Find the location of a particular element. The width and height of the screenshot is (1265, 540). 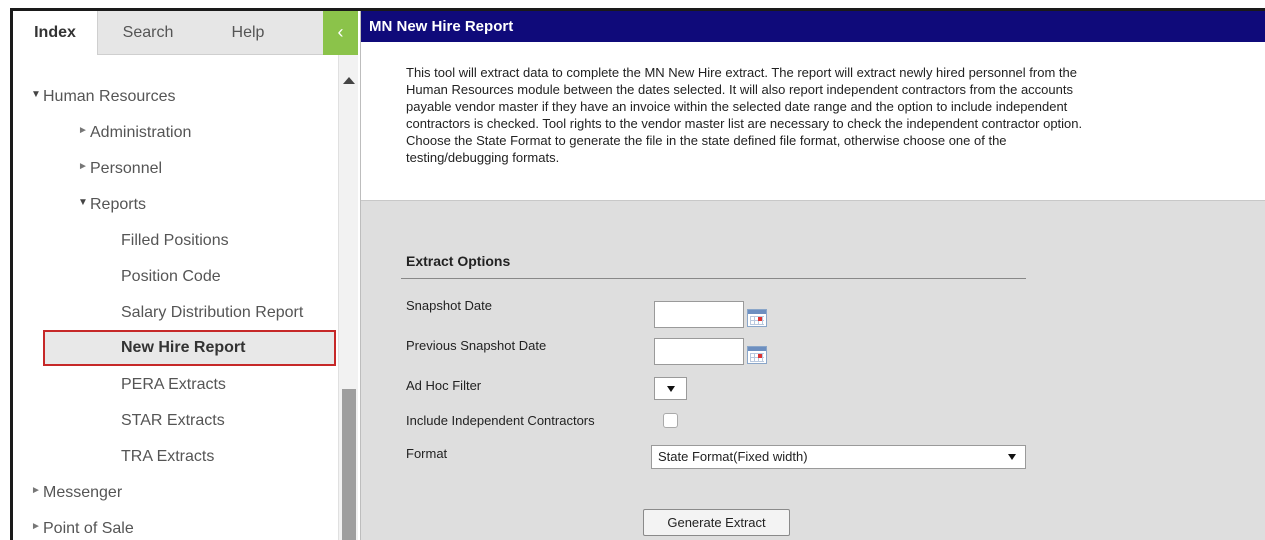

tree-node-salary-distribution-report: Salary Distribution Report is located at coordinates (212, 313).